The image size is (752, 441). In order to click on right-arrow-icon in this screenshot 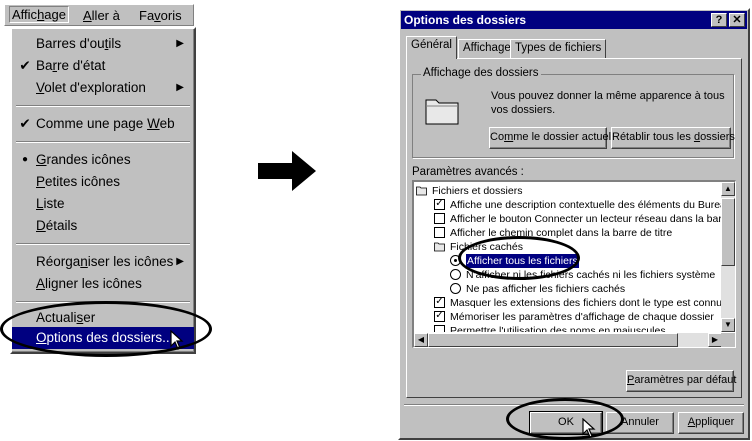, I will do `click(287, 171)`.